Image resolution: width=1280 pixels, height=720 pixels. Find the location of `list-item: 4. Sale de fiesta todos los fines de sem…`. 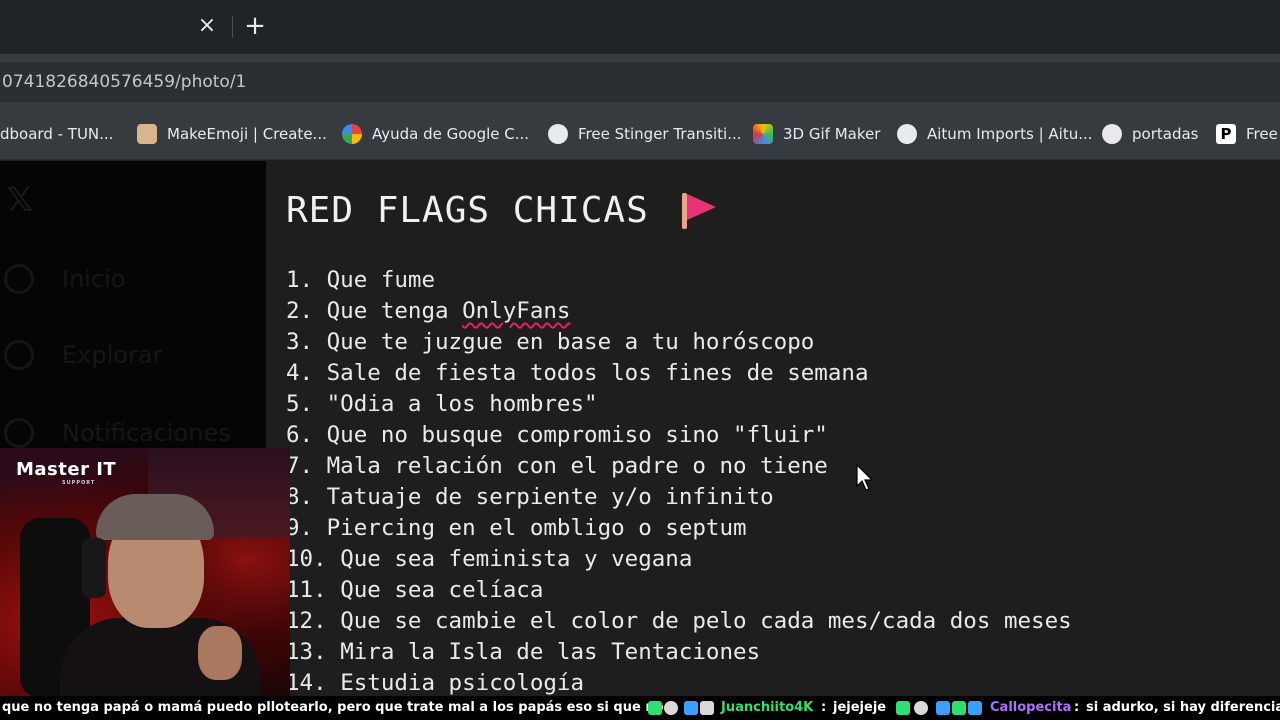

list-item: 4. Sale de fiesta todos los fines de sem… is located at coordinates (577, 373).